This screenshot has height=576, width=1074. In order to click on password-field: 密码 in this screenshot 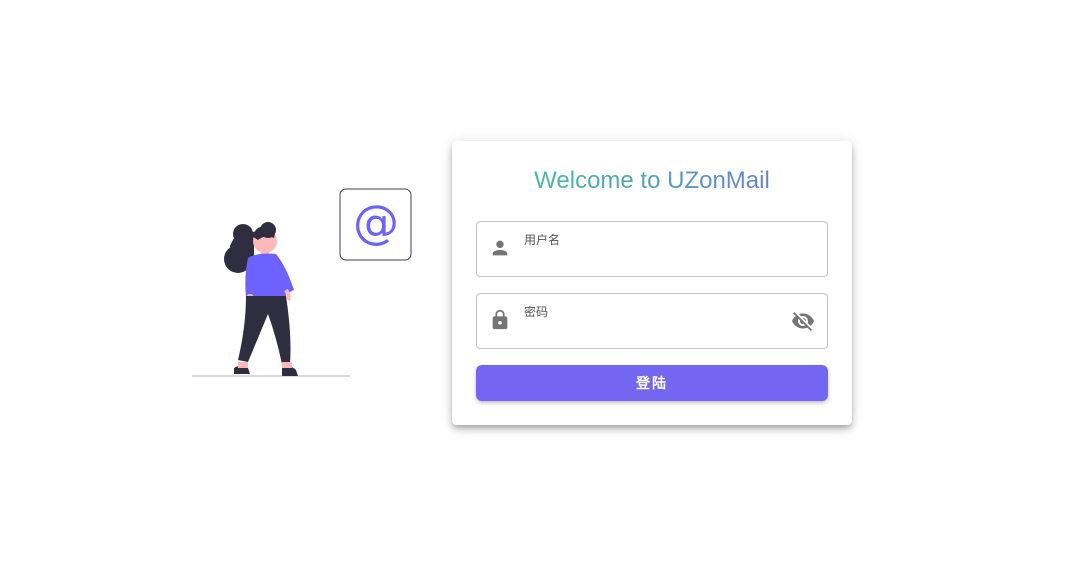, I will do `click(652, 321)`.